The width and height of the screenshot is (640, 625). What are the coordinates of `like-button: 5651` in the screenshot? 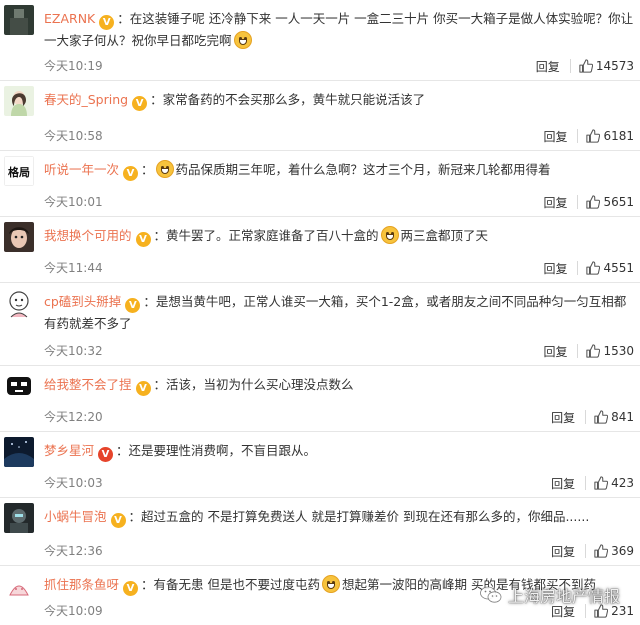 It's located at (610, 202).